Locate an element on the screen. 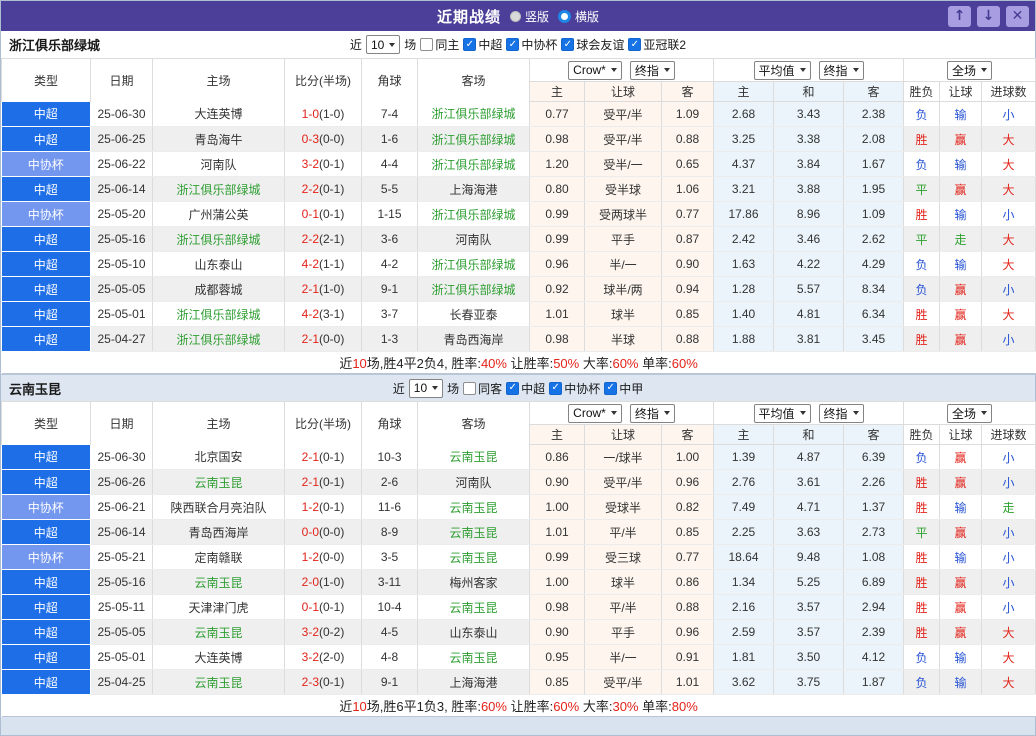 The width and height of the screenshot is (1036, 736). corner-count: 4-2 is located at coordinates (389, 264).